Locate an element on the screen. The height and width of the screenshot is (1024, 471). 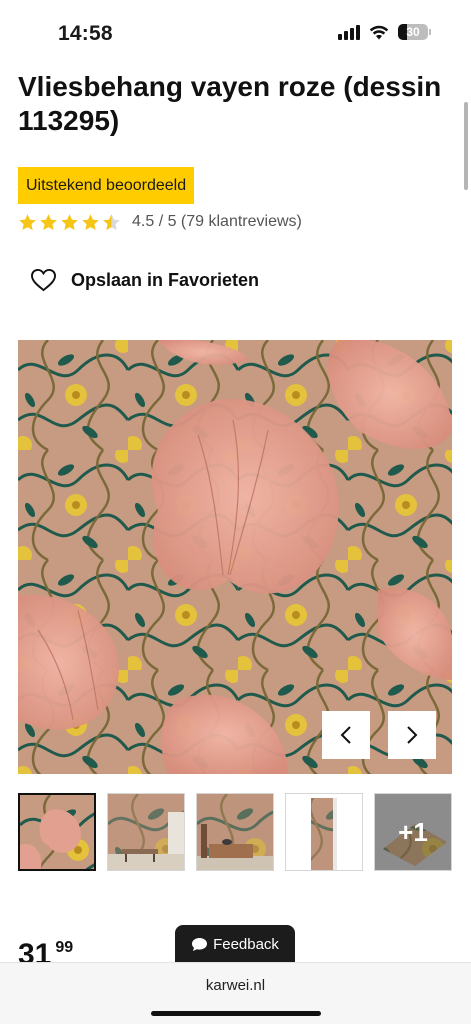
cellular-signal-icon is located at coordinates (349, 32).